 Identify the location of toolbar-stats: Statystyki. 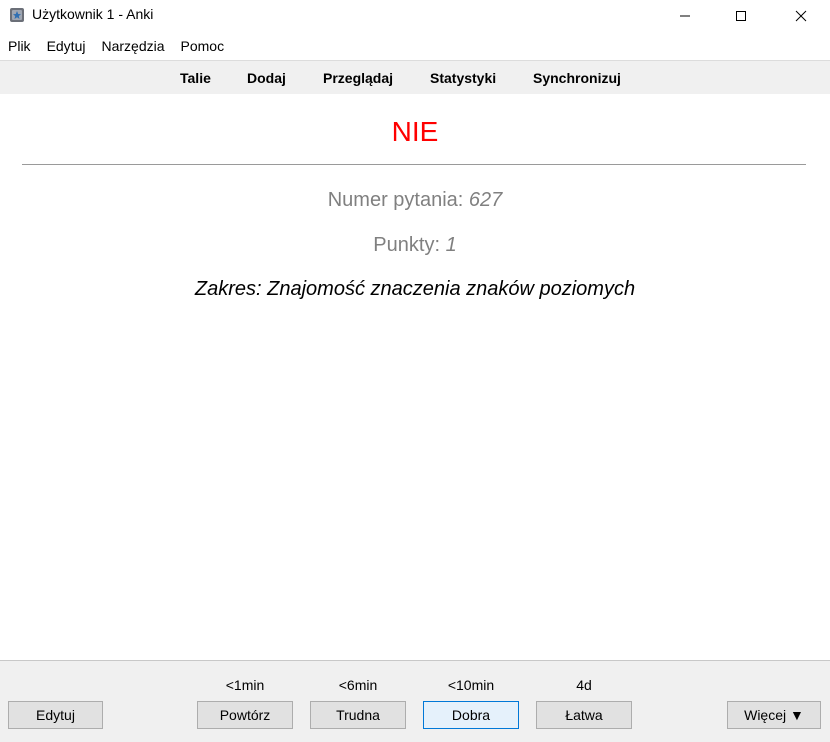
(463, 78).